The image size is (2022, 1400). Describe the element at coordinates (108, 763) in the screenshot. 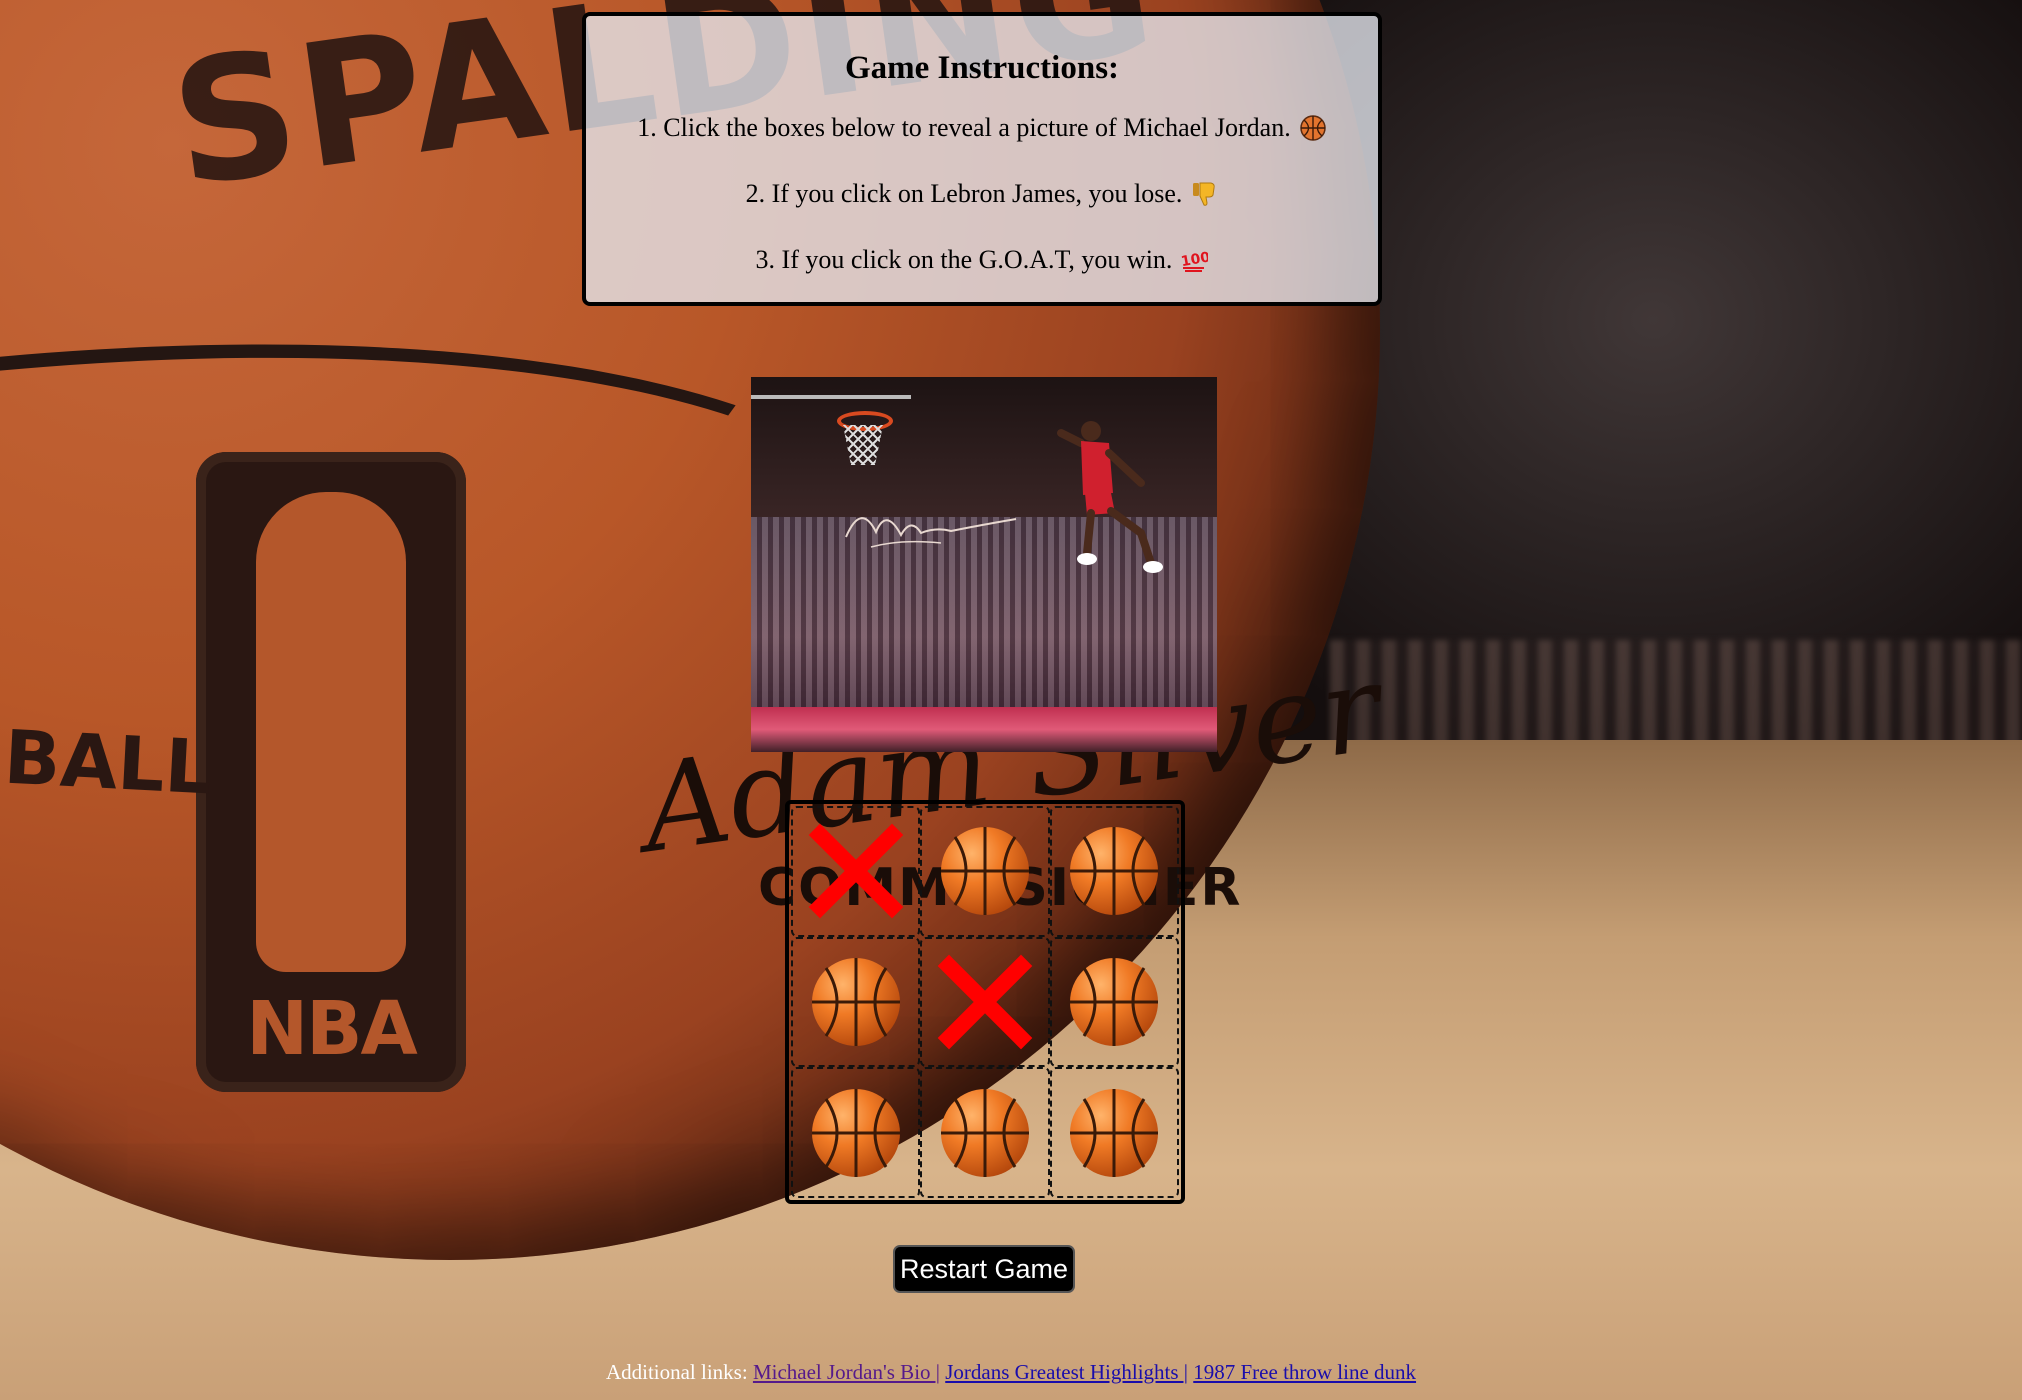

I see `ball-side-text: BALL` at that location.